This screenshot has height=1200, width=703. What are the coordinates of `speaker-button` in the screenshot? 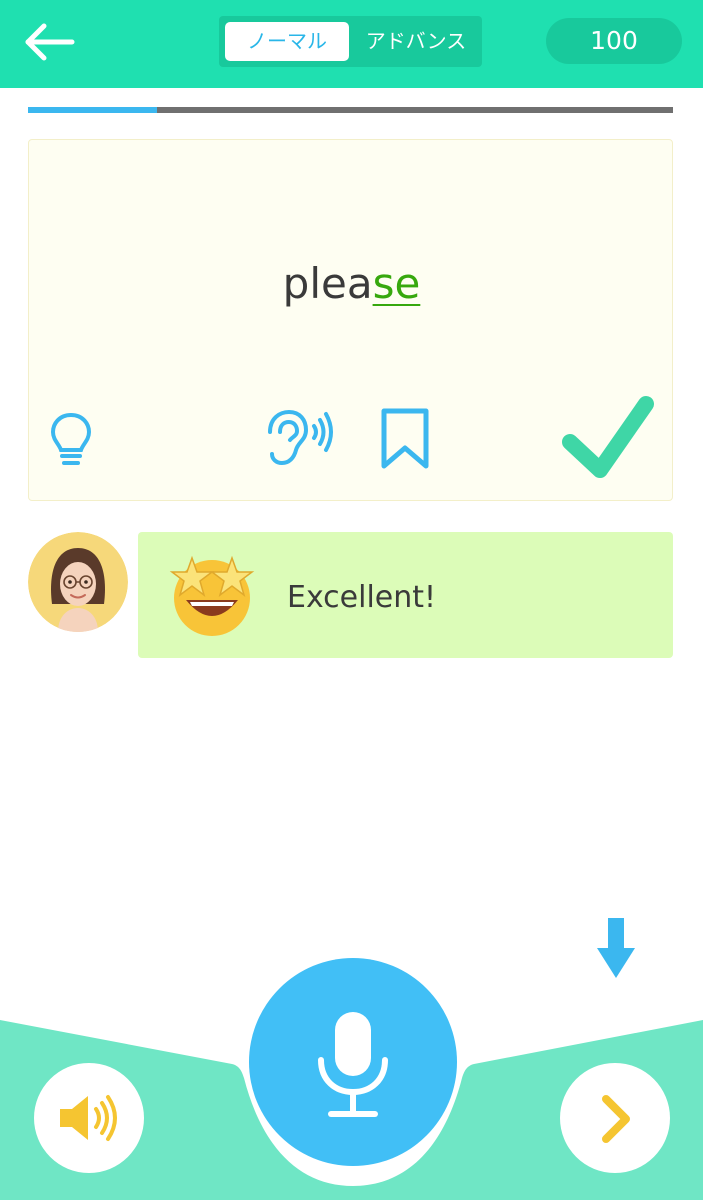 It's located at (89, 1118).